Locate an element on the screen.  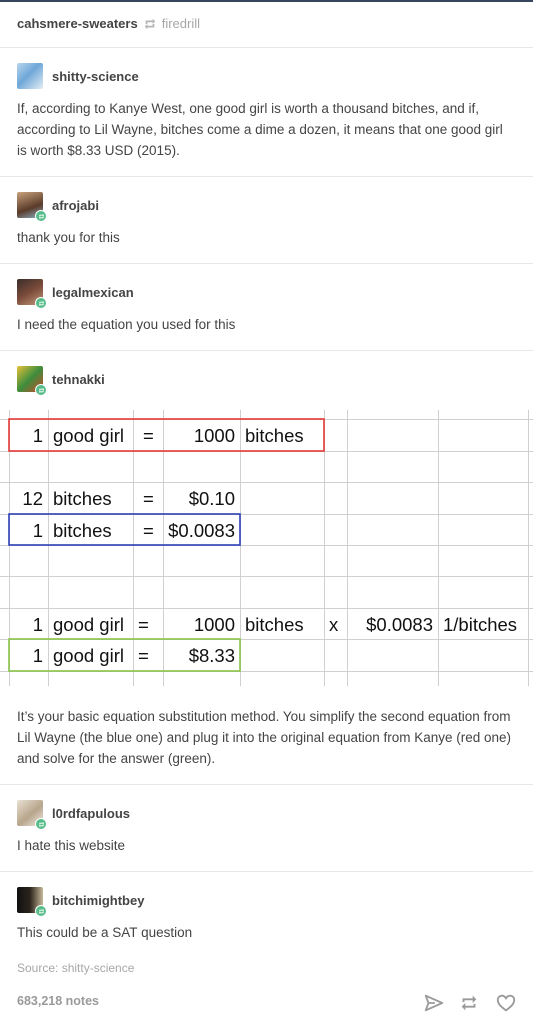
notes-count: 683,218 notes is located at coordinates (58, 1001).